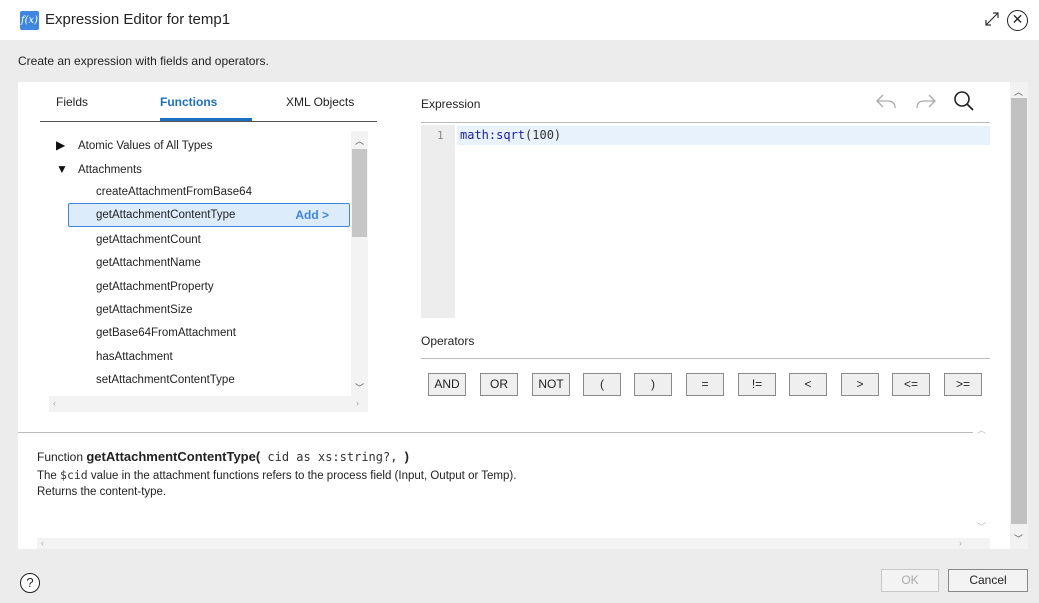  Describe the element at coordinates (166, 333) in the screenshot. I see `tree-item-getBase64FromAttachment: getBase64FromAttachment` at that location.